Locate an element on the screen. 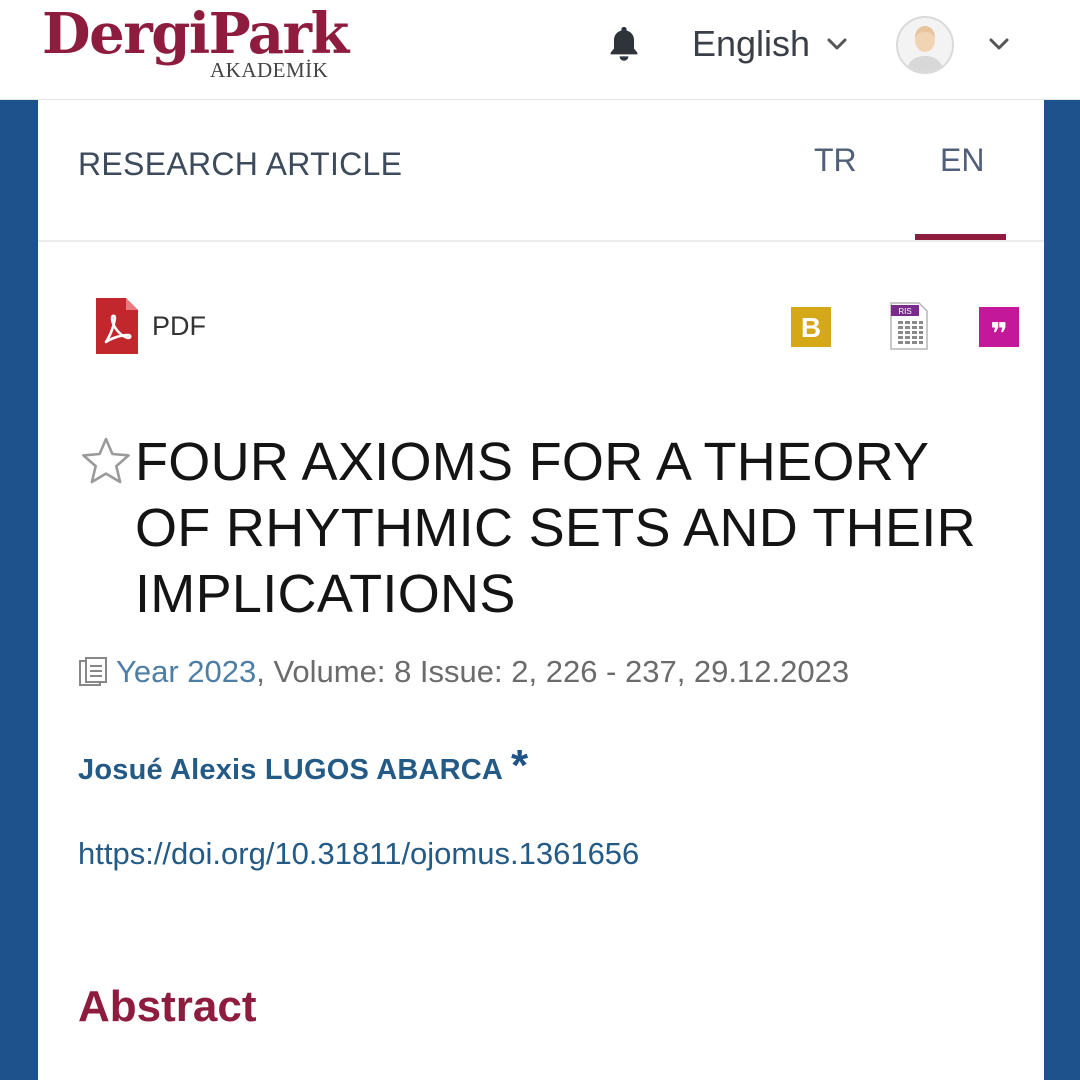 The width and height of the screenshot is (1080, 1080). user-silhouette-icon is located at coordinates (925, 45).